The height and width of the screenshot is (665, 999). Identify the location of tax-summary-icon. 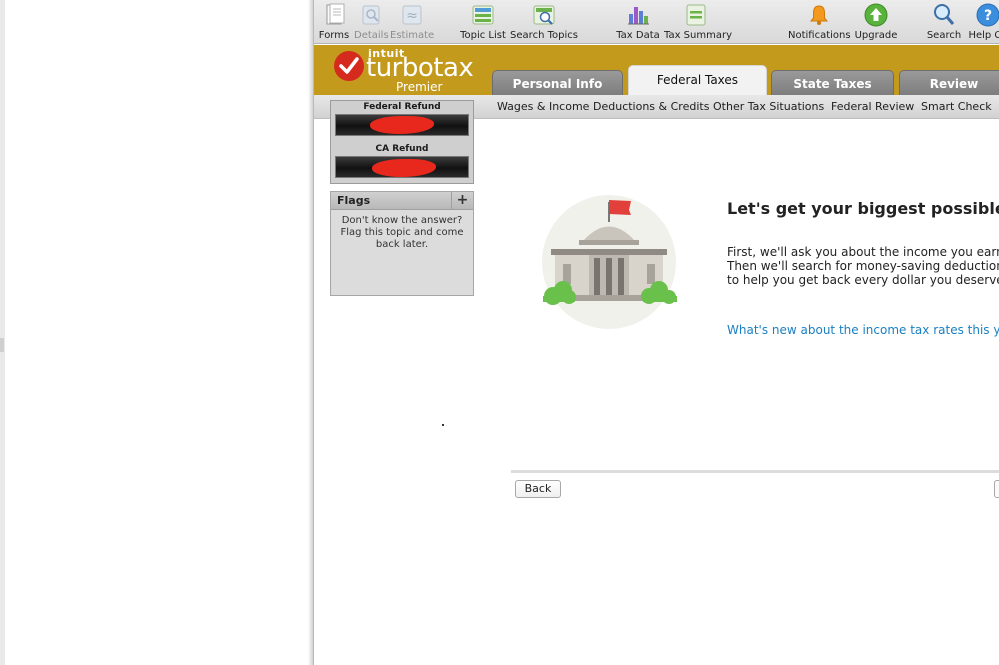
(696, 15).